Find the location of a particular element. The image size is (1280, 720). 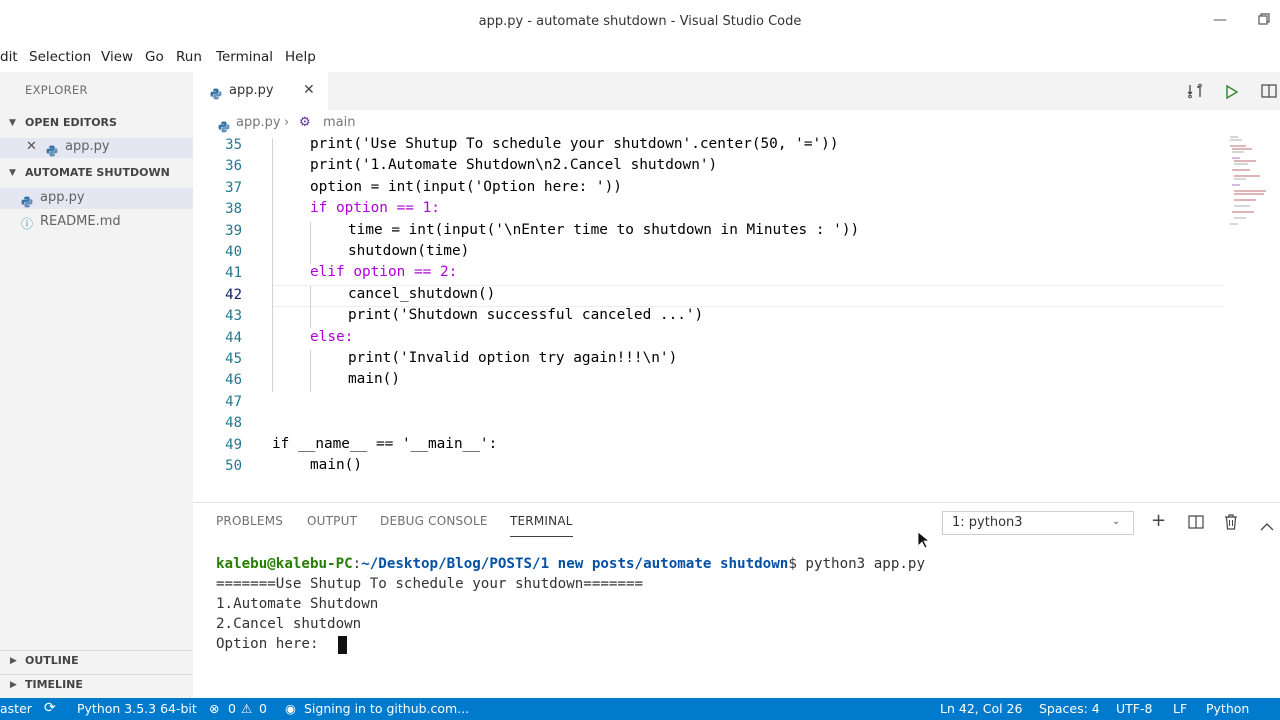

folder-header: AUTOMATE SHUTDOWN is located at coordinates (97, 172).